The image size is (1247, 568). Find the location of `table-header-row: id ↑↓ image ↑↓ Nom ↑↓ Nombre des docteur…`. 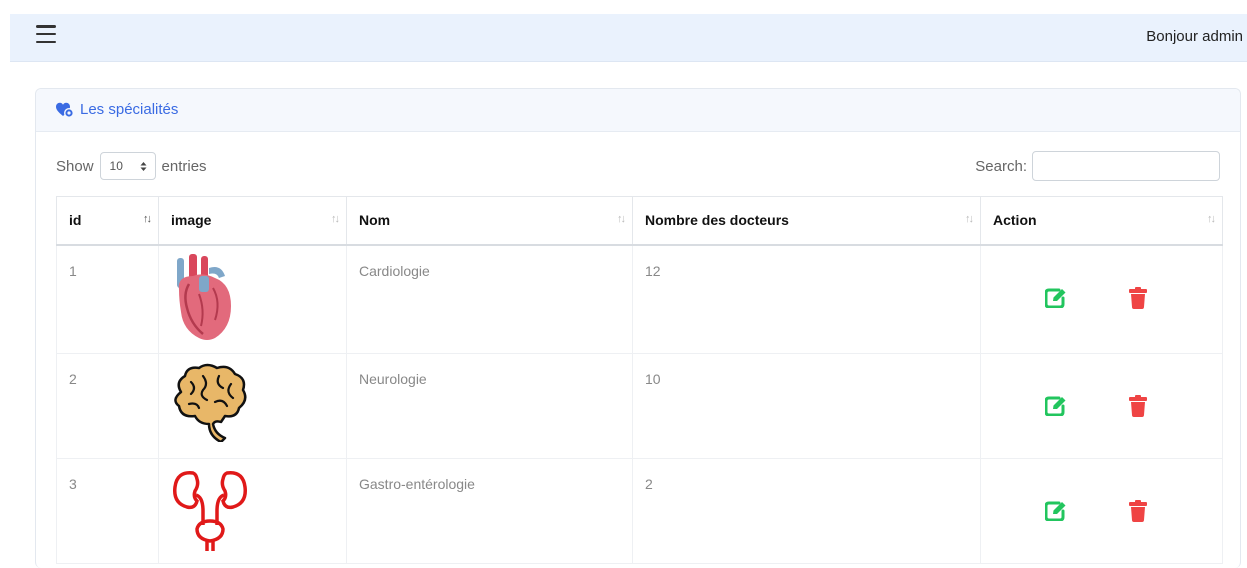

table-header-row: id ↑↓ image ↑↓ Nom ↑↓ Nombre des docteur… is located at coordinates (639, 221).